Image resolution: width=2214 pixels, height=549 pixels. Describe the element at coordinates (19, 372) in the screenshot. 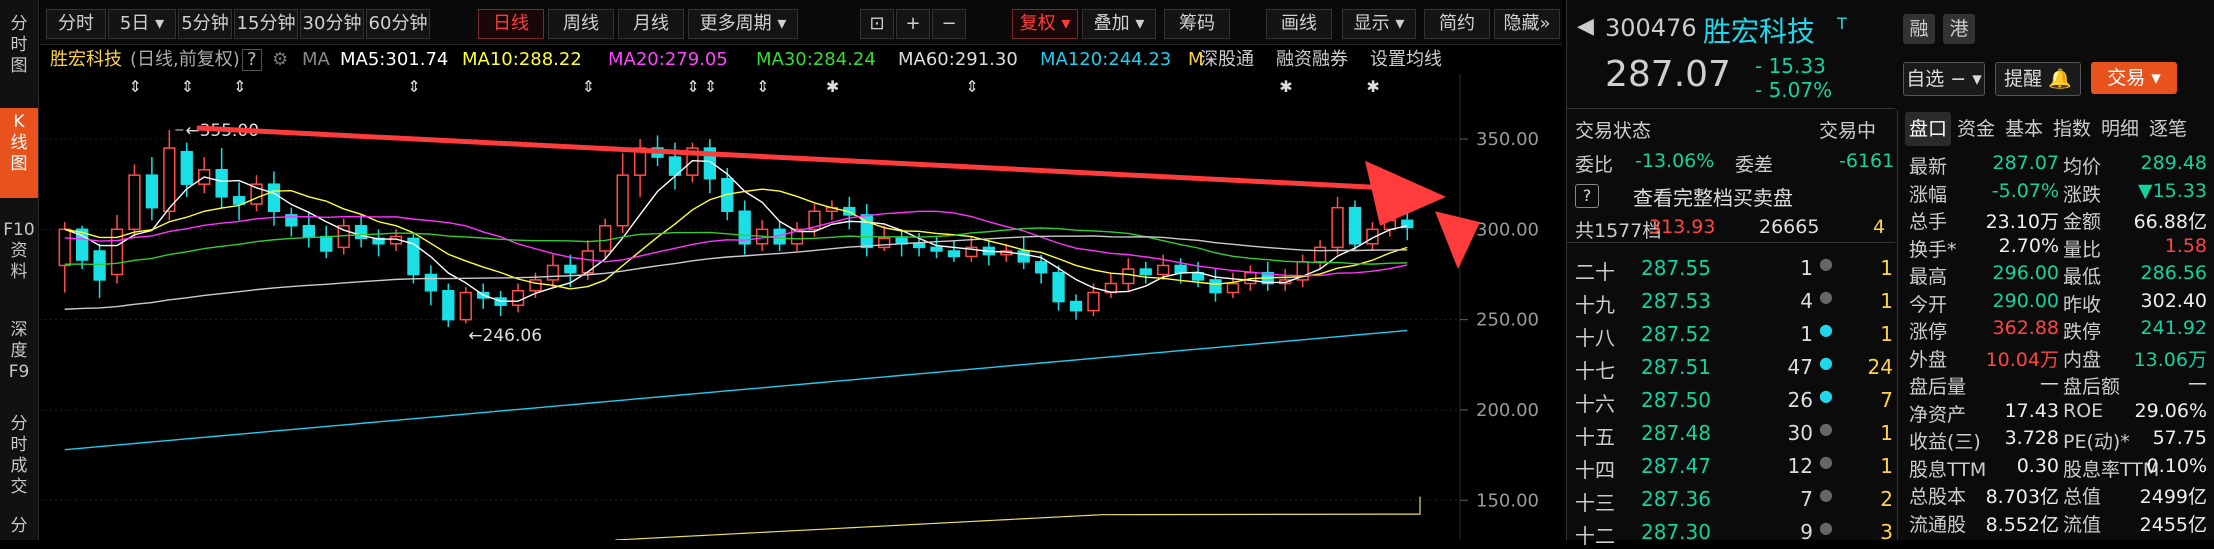

I see `sidebar-item-label: F9` at that location.